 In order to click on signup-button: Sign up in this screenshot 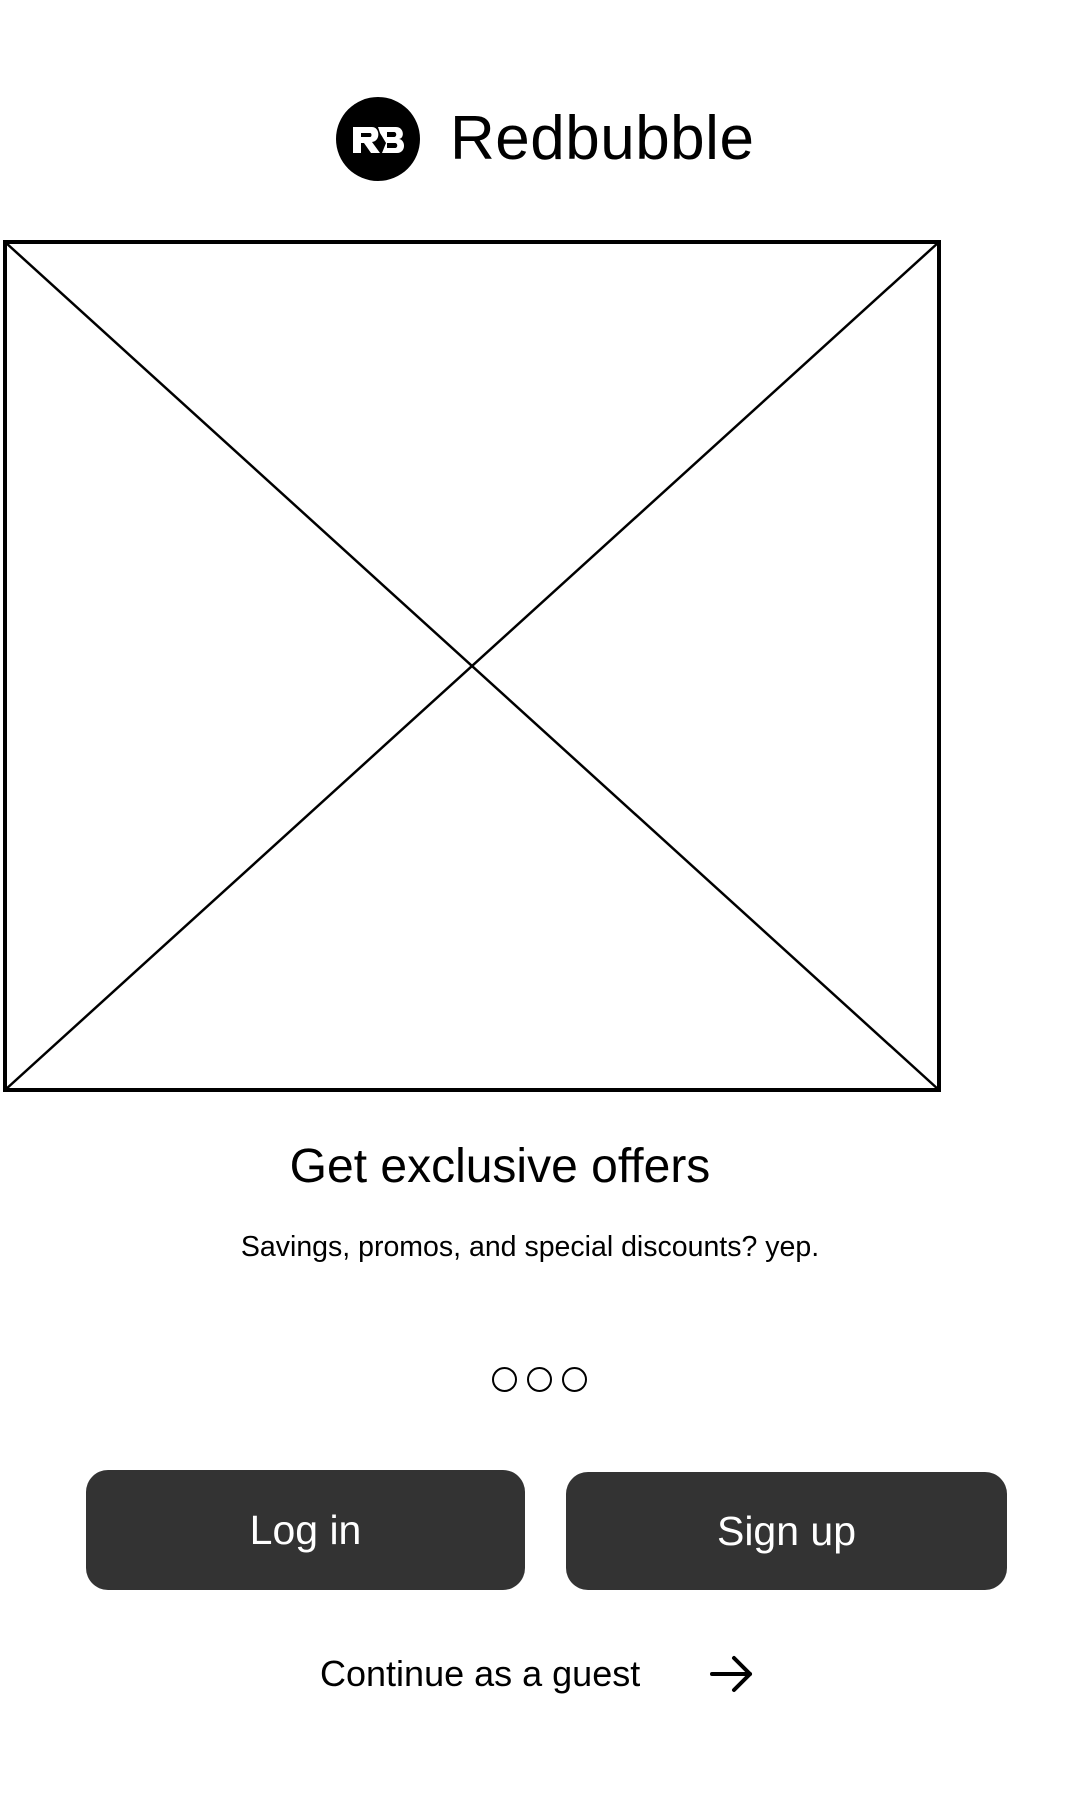, I will do `click(786, 1531)`.